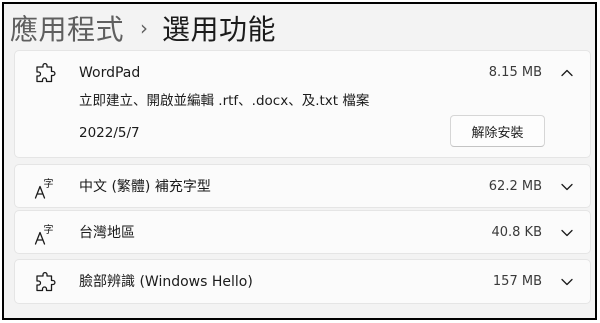 The image size is (600, 323). Describe the element at coordinates (145, 187) in the screenshot. I see `feature-name: 中文 (繁體) 補充字型` at that location.